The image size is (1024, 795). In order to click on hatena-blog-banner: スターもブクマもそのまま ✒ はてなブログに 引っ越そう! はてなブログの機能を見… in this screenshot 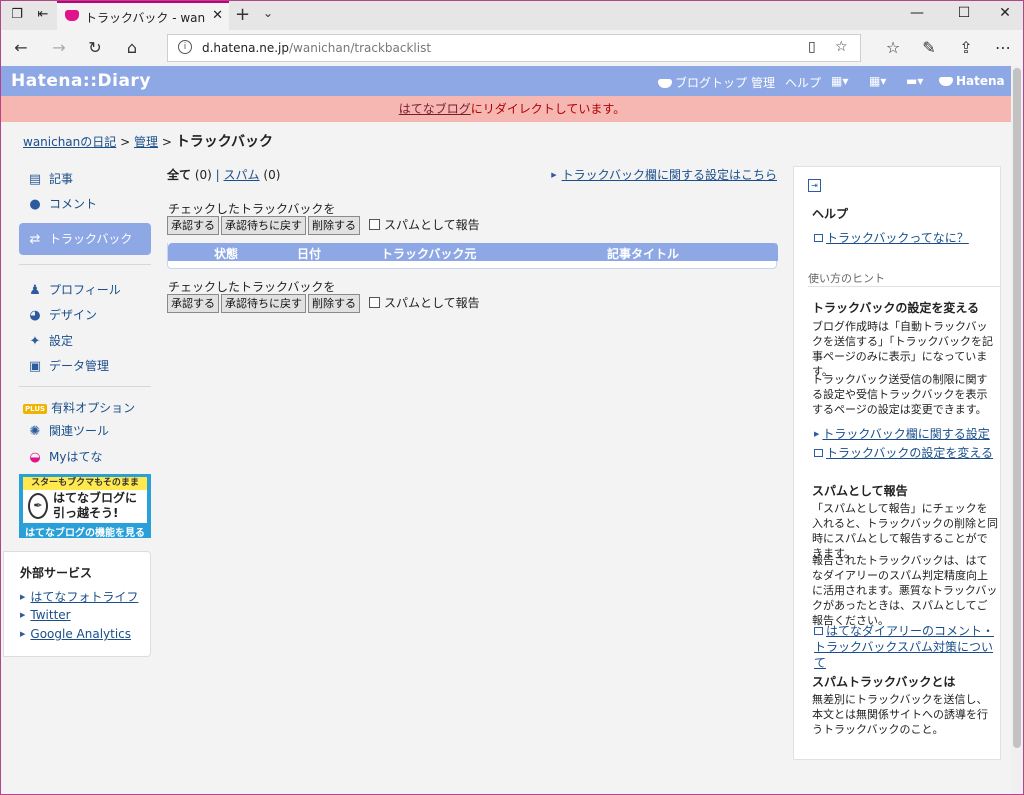, I will do `click(85, 506)`.